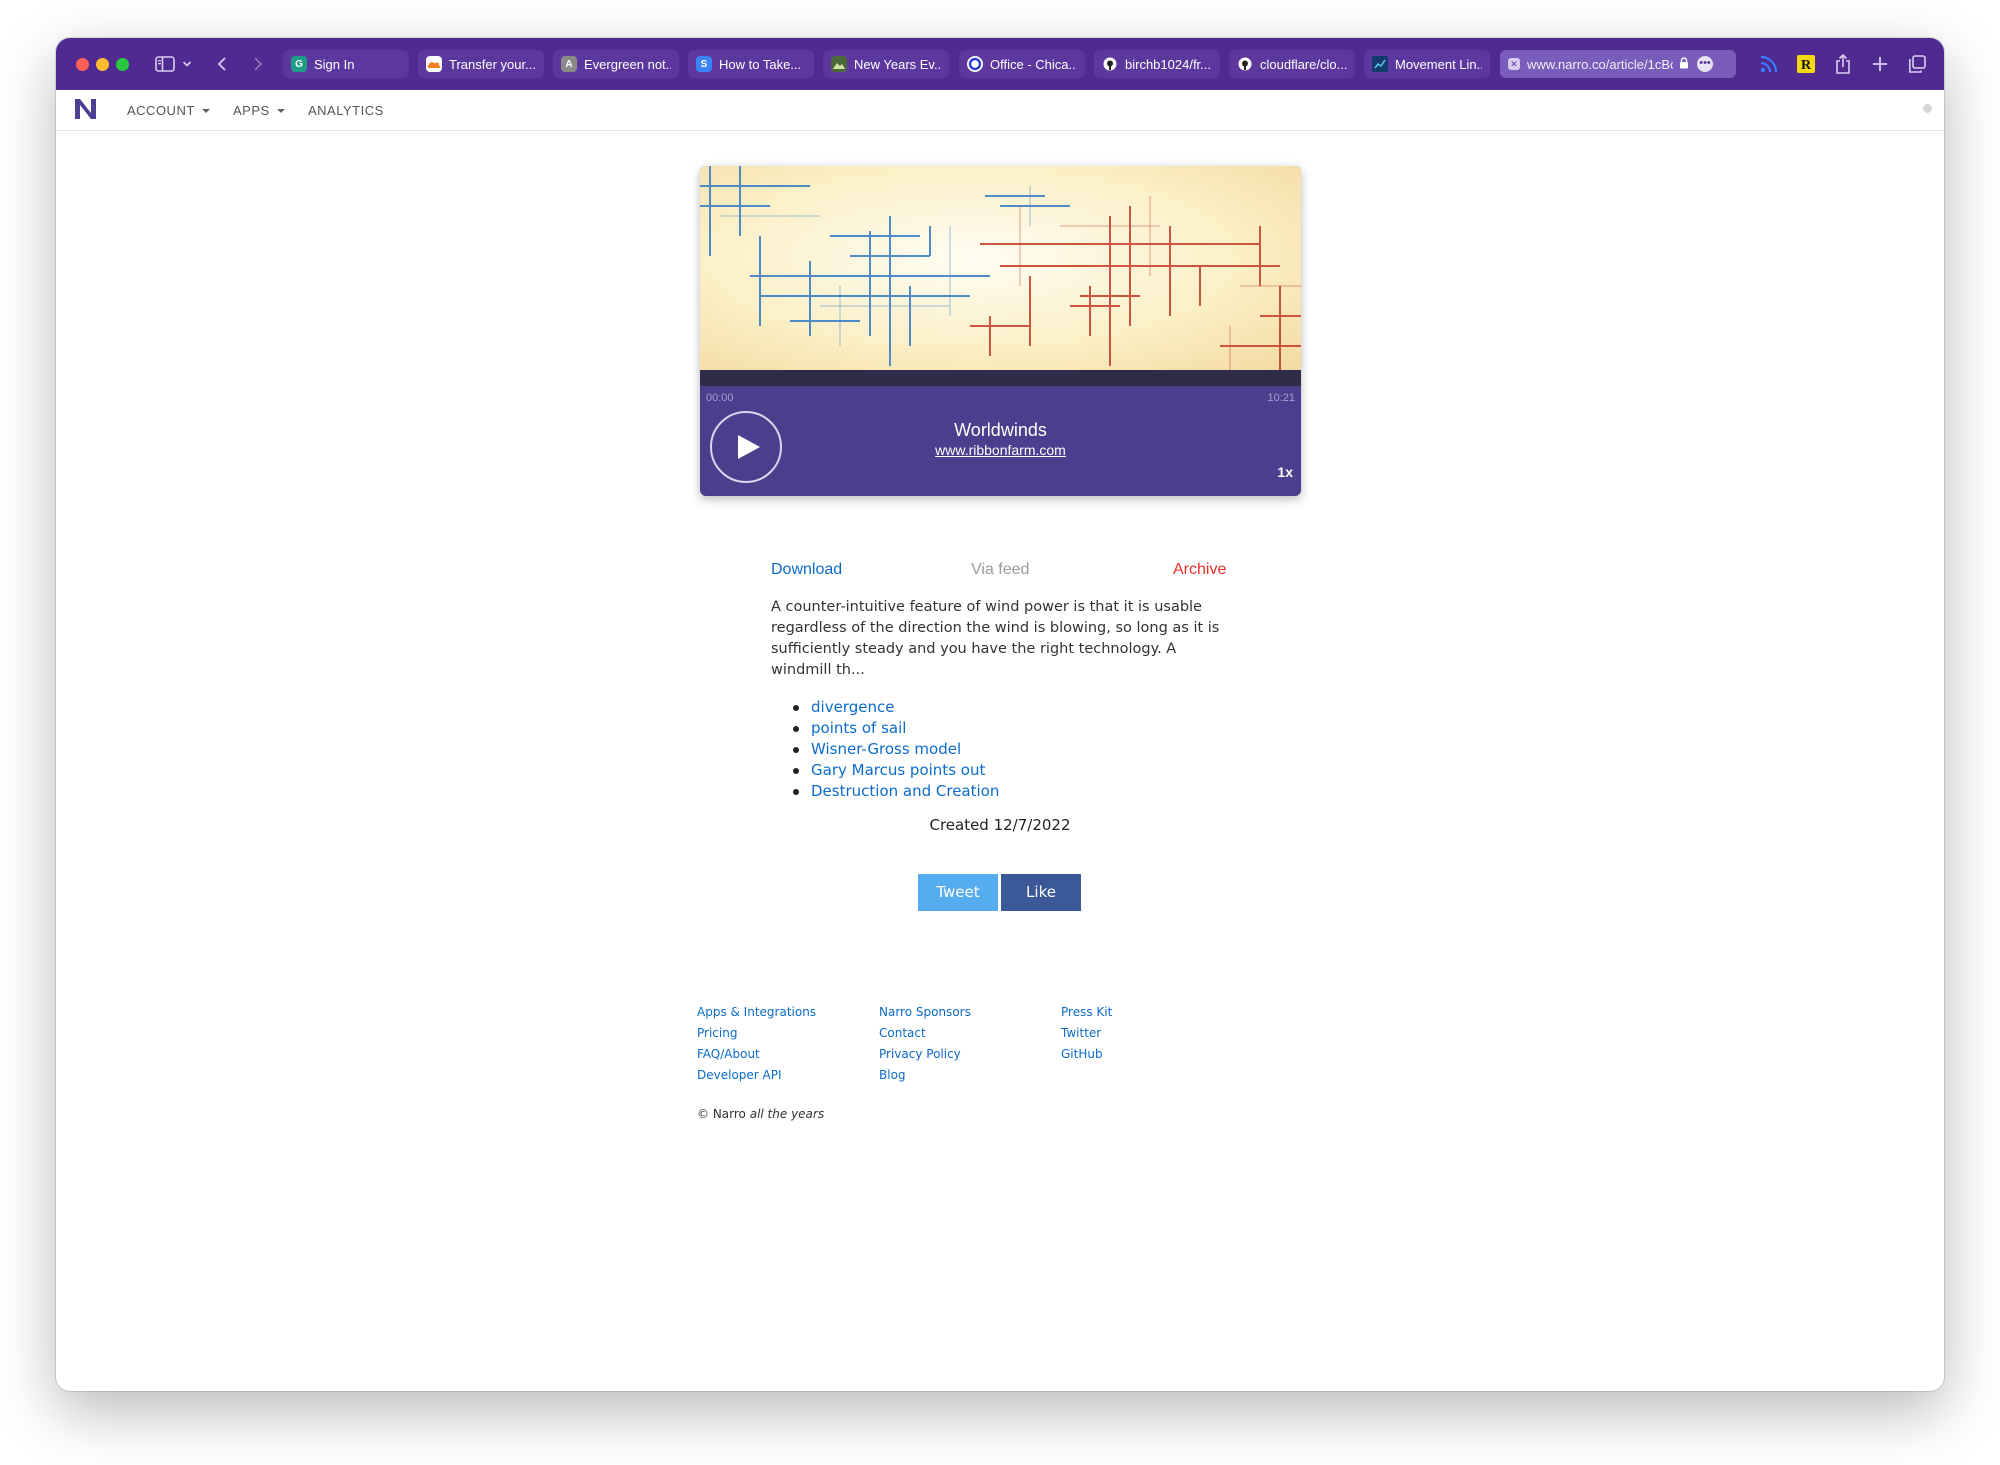 This screenshot has height=1465, width=2000. Describe the element at coordinates (161, 110) in the screenshot. I see `nav-item-label: ACCOUNT` at that location.